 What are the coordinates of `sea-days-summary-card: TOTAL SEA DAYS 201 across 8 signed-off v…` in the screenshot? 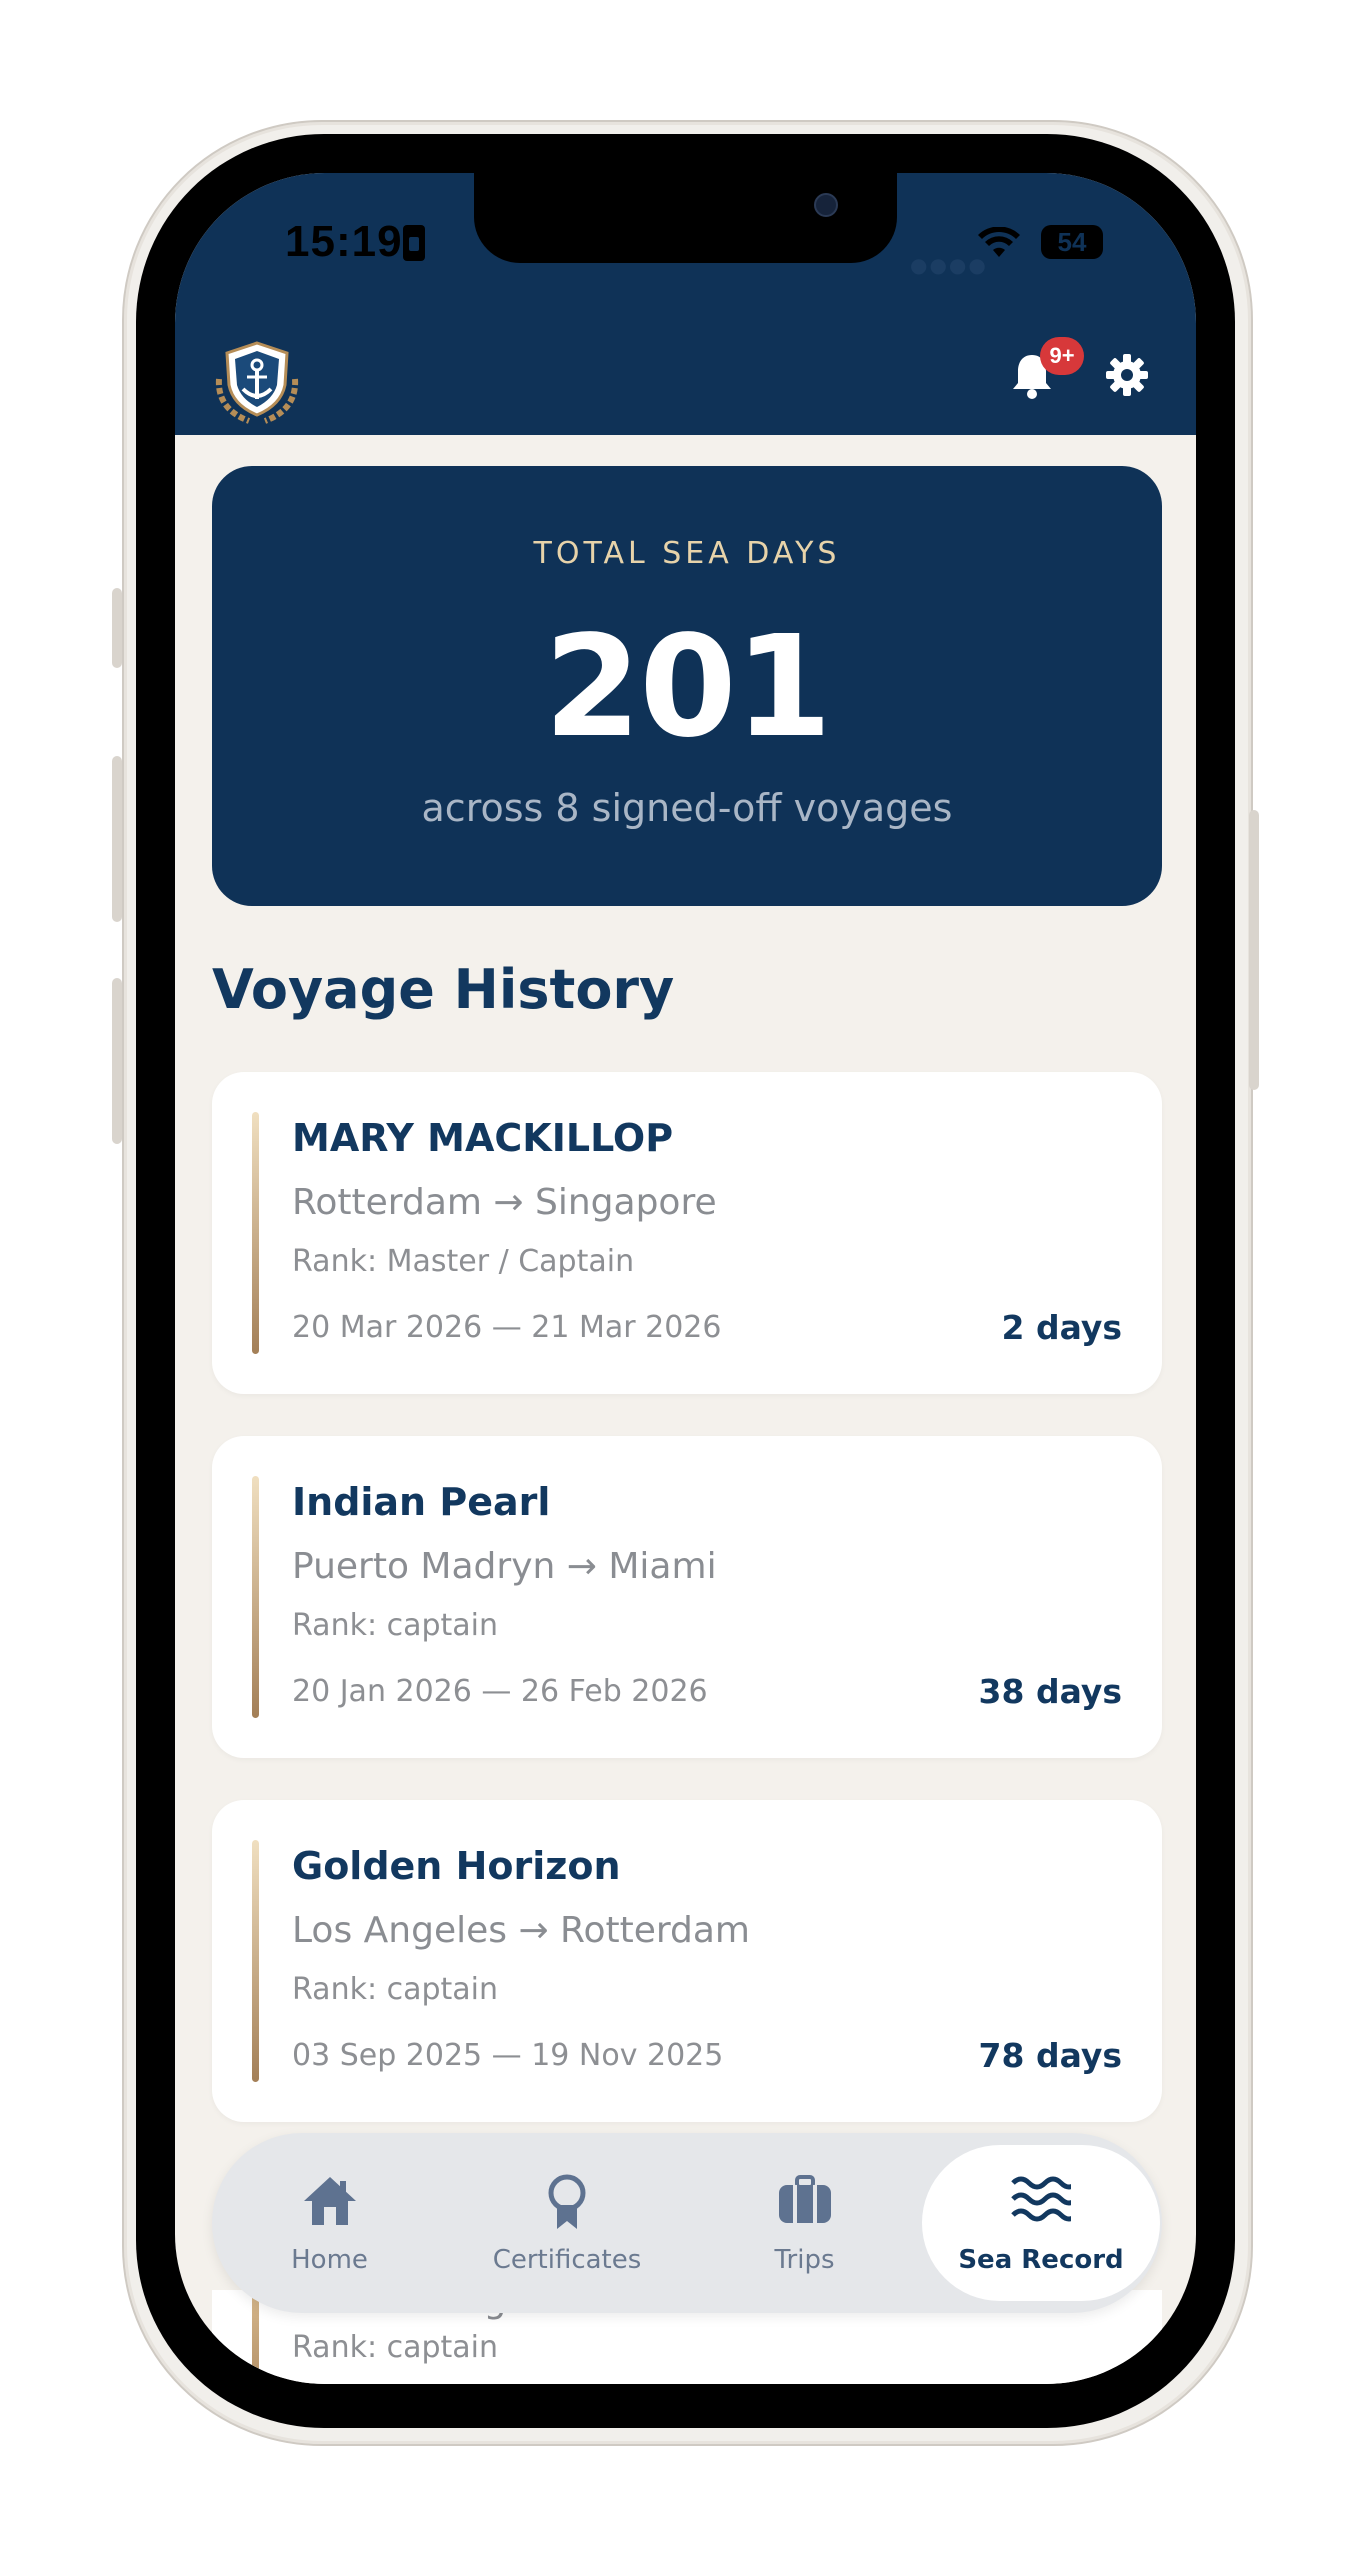 It's located at (687, 686).